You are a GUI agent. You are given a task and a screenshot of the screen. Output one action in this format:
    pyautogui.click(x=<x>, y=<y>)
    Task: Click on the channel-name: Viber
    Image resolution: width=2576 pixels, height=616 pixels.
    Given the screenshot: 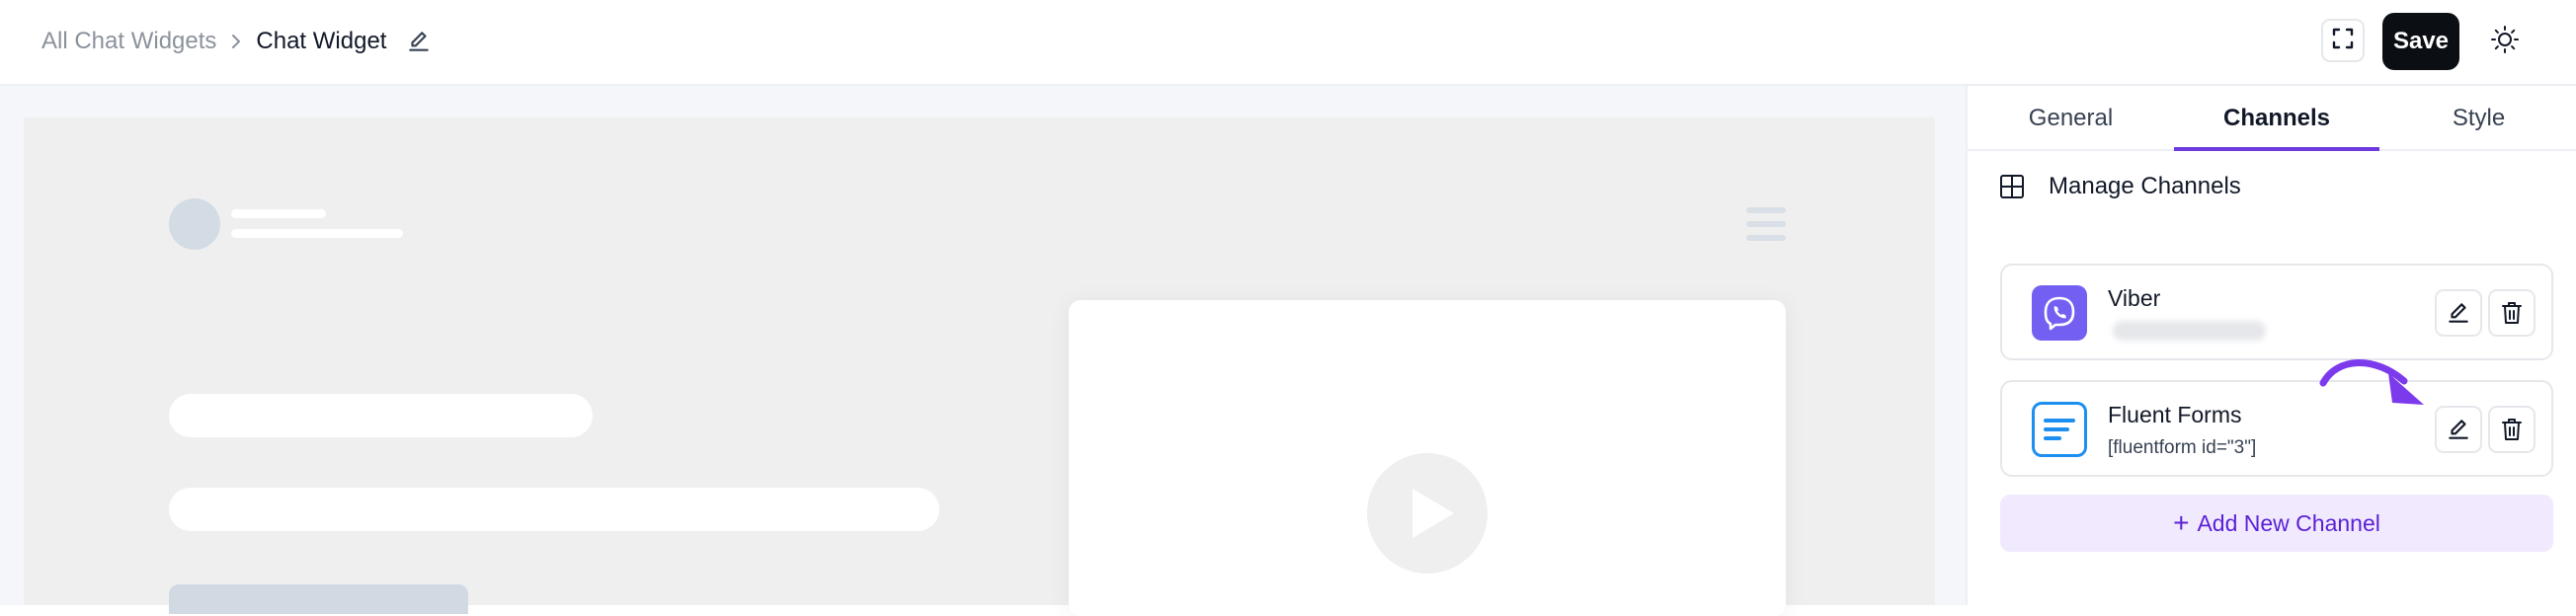 What is the action you would take?
    pyautogui.click(x=2134, y=298)
    